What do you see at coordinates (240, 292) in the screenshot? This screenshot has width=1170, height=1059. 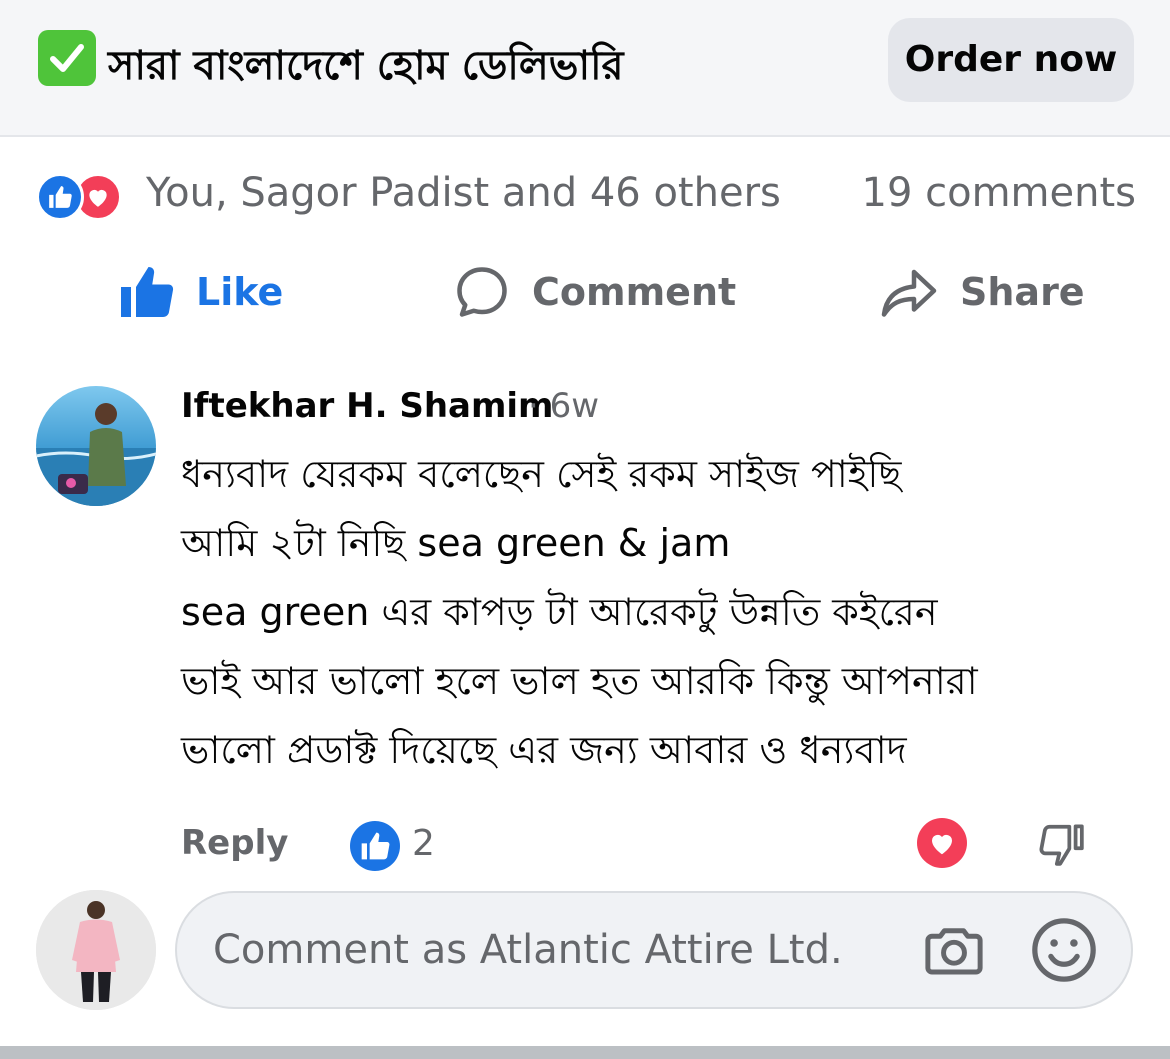 I see `like-label: Like` at bounding box center [240, 292].